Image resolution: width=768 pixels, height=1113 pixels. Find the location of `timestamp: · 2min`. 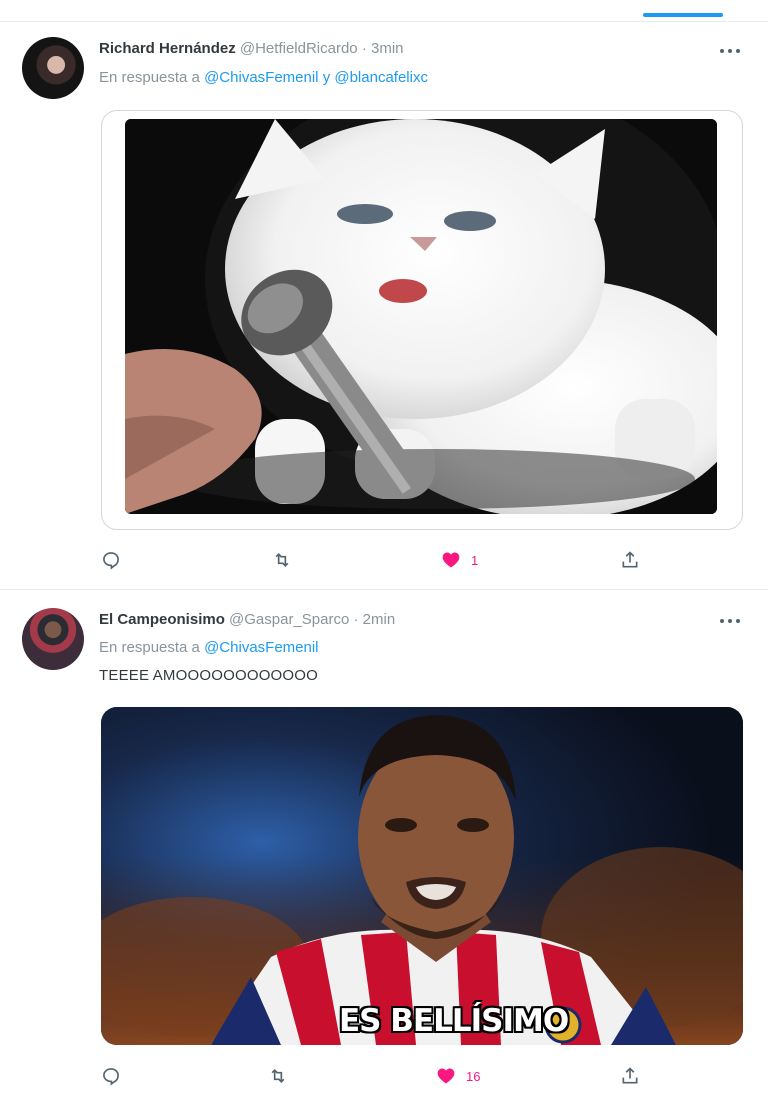

timestamp: · 2min is located at coordinates (375, 619).